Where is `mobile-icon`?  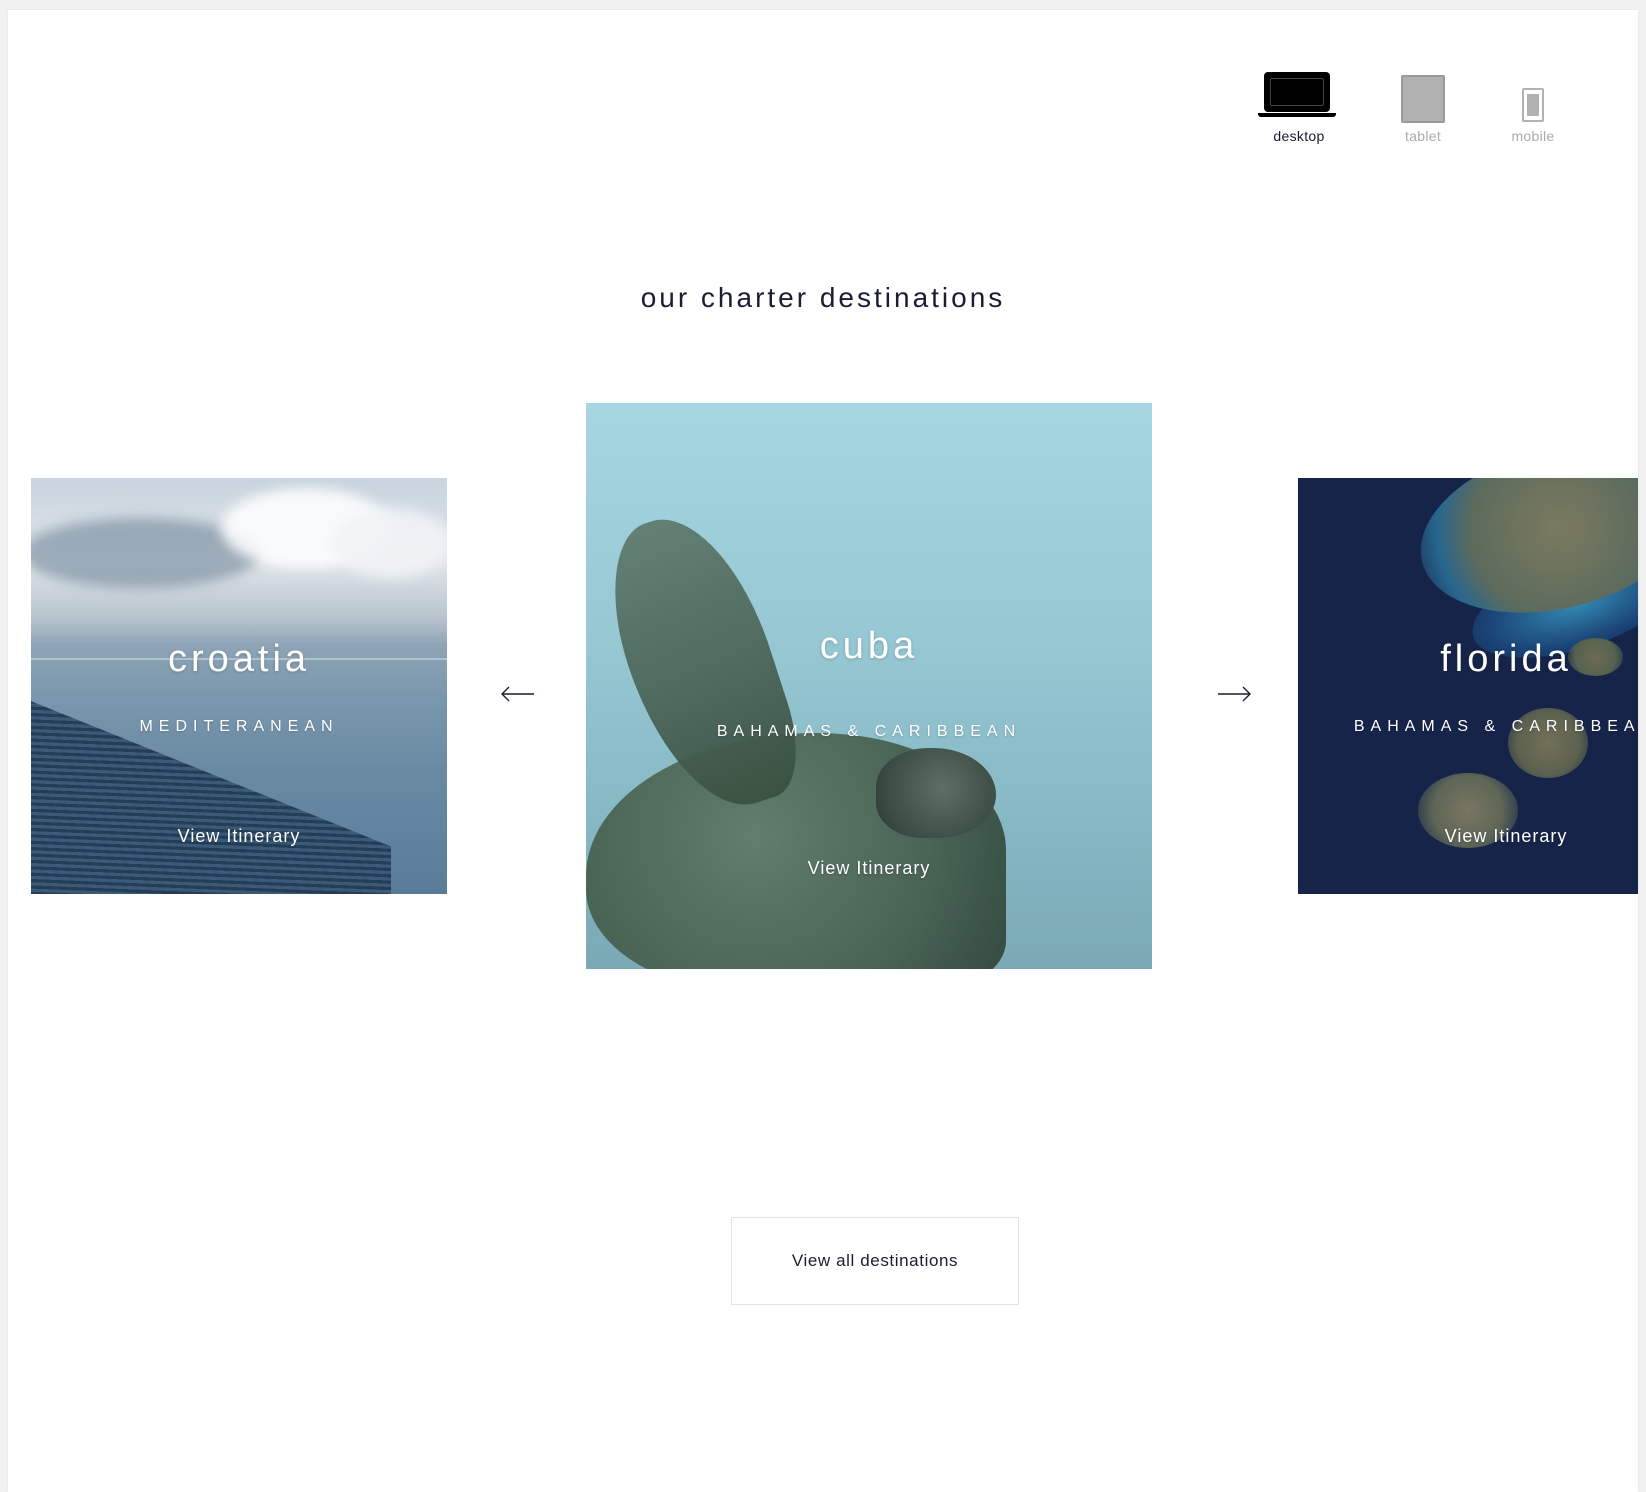 mobile-icon is located at coordinates (1533, 92).